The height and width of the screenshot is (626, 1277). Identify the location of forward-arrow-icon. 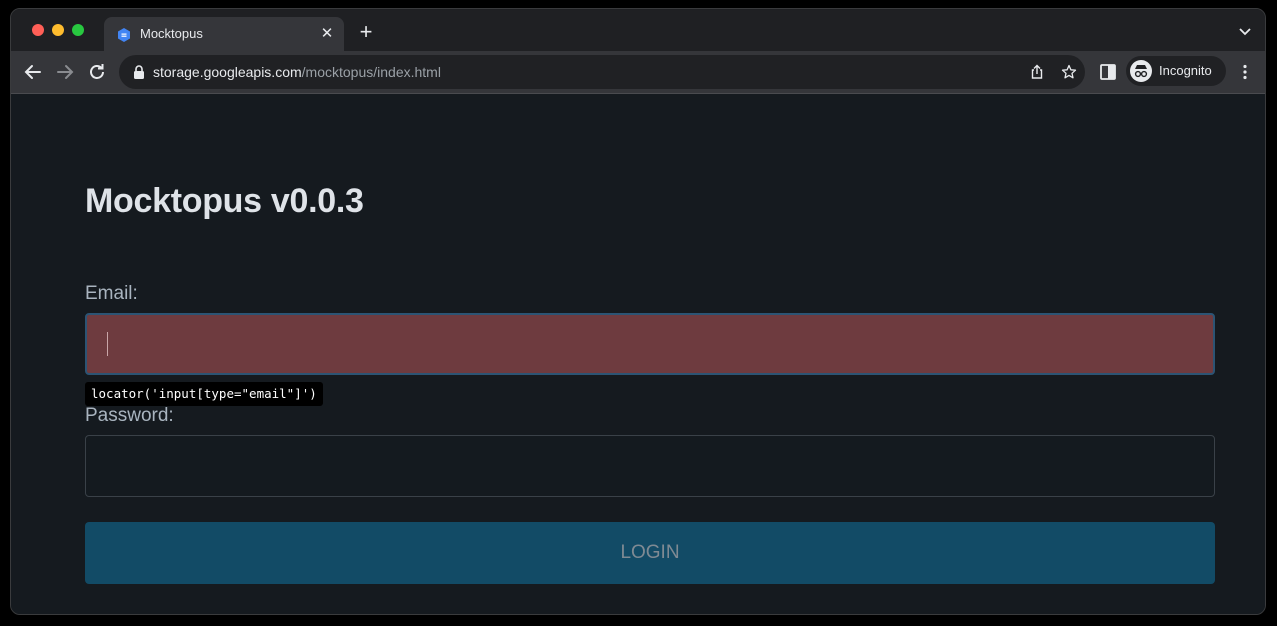
(65, 72).